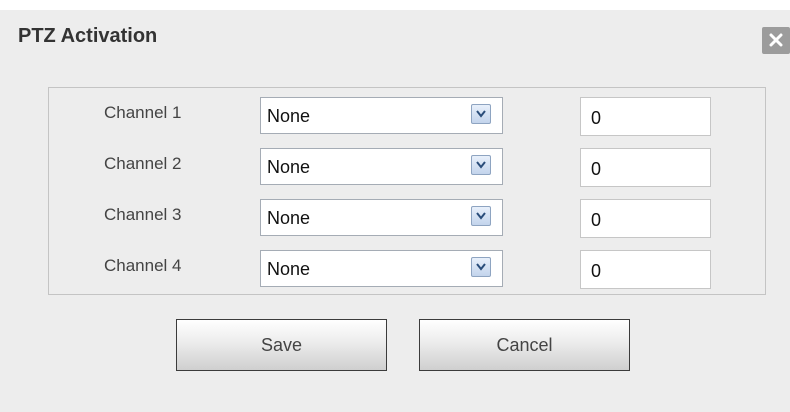 Image resolution: width=790 pixels, height=412 pixels. What do you see at coordinates (143, 112) in the screenshot?
I see `channel-label: Channel 1` at bounding box center [143, 112].